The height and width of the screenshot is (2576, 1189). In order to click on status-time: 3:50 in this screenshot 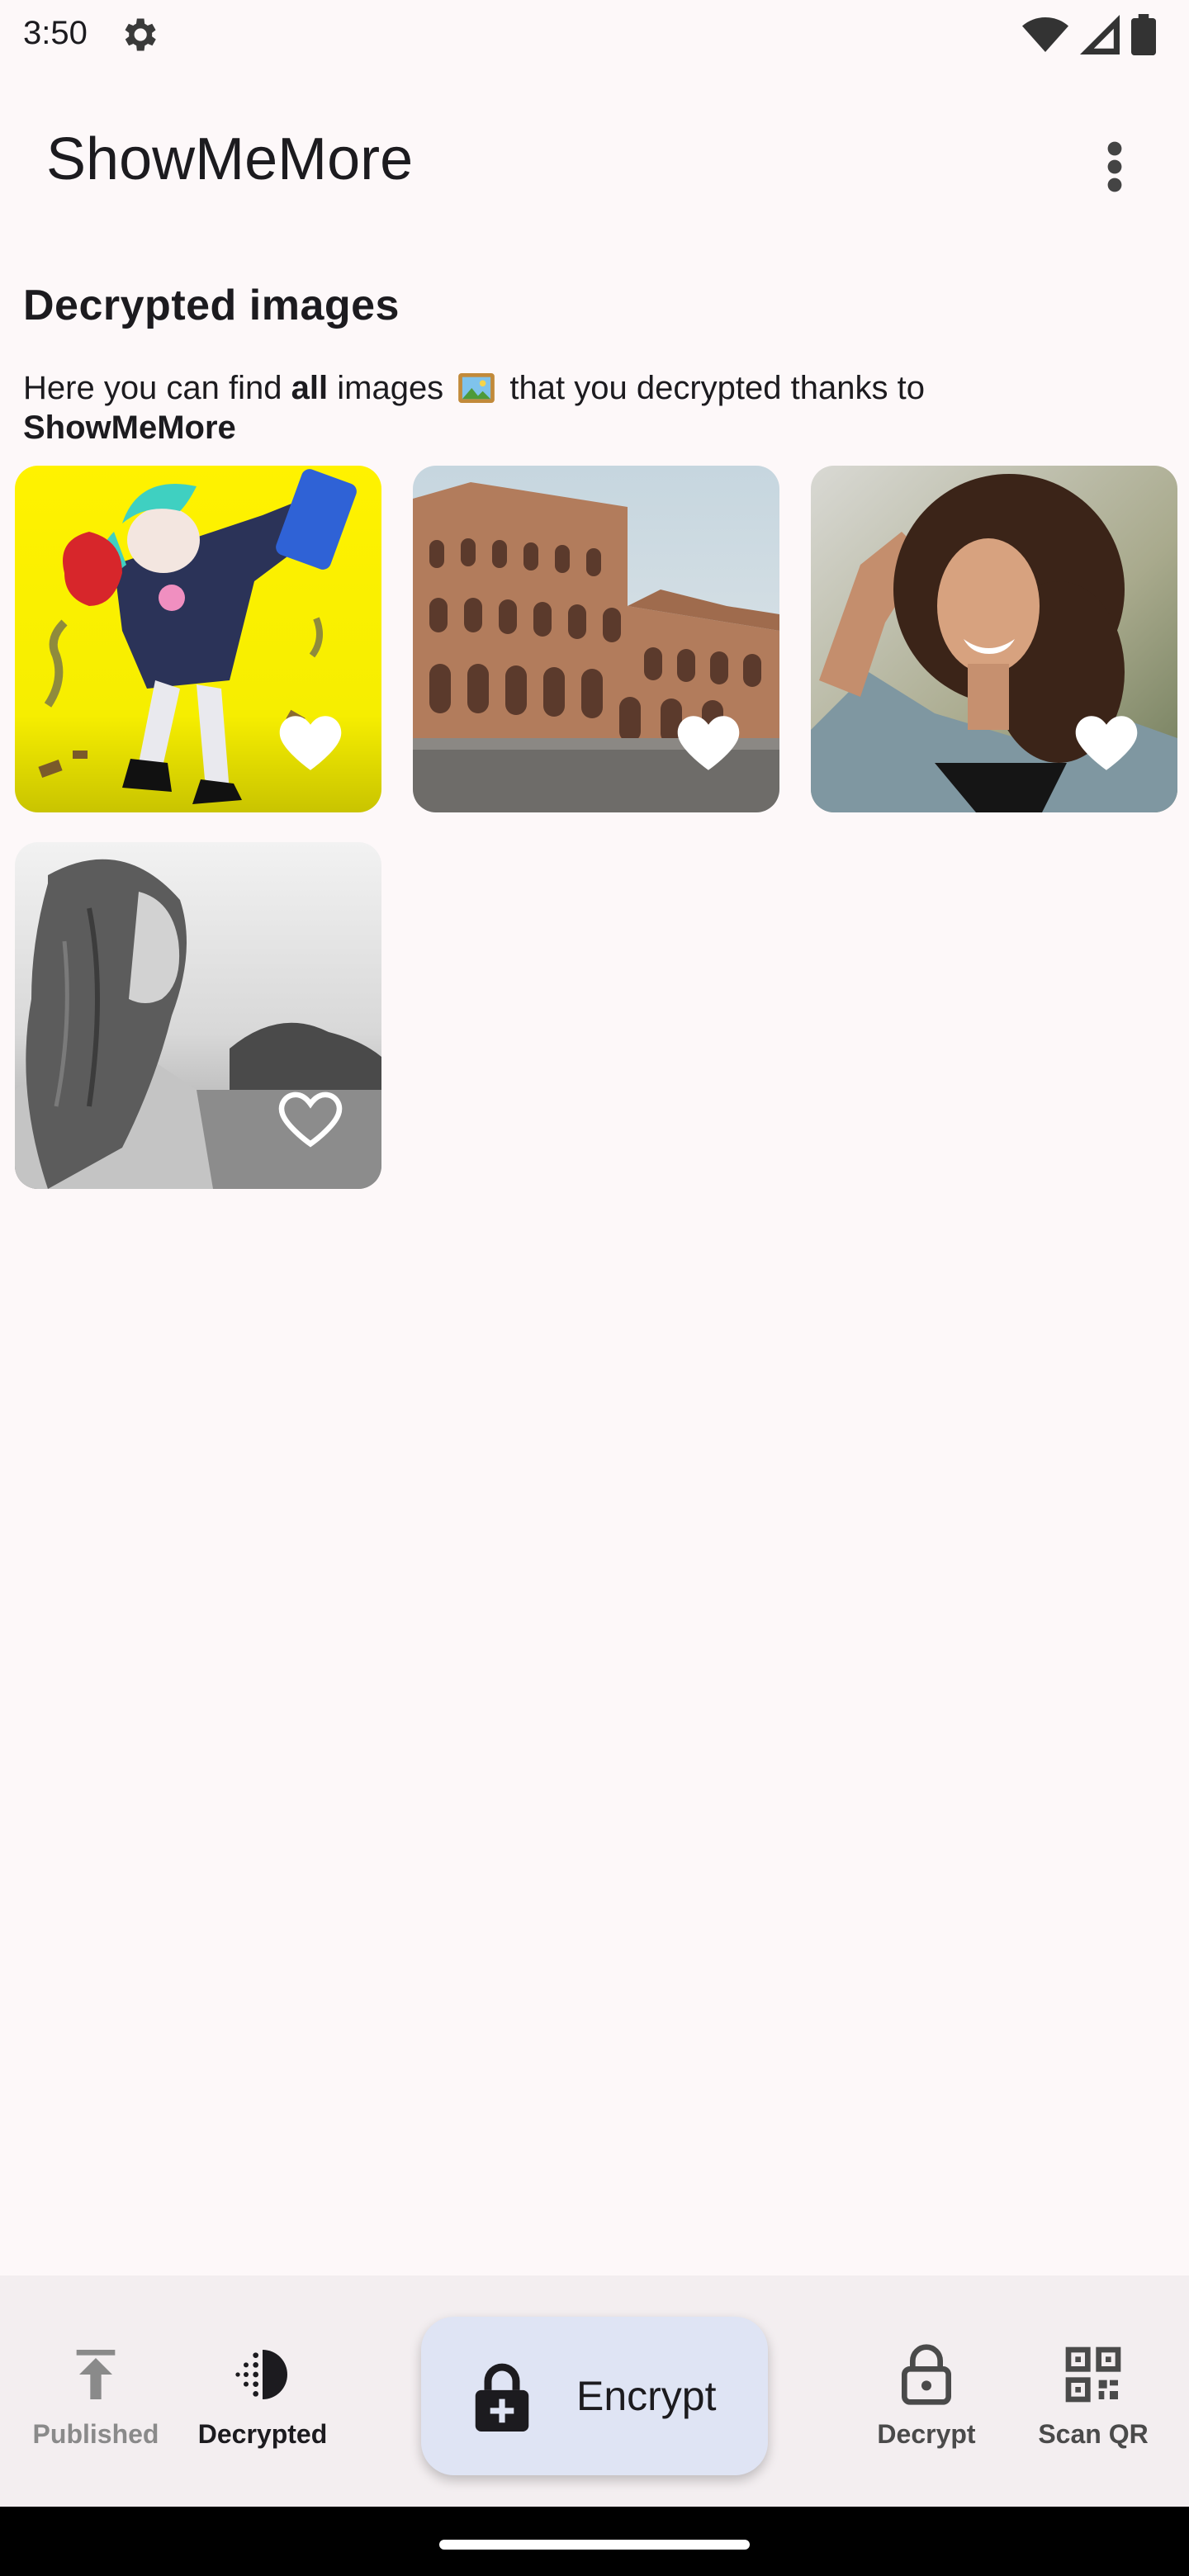, I will do `click(55, 33)`.